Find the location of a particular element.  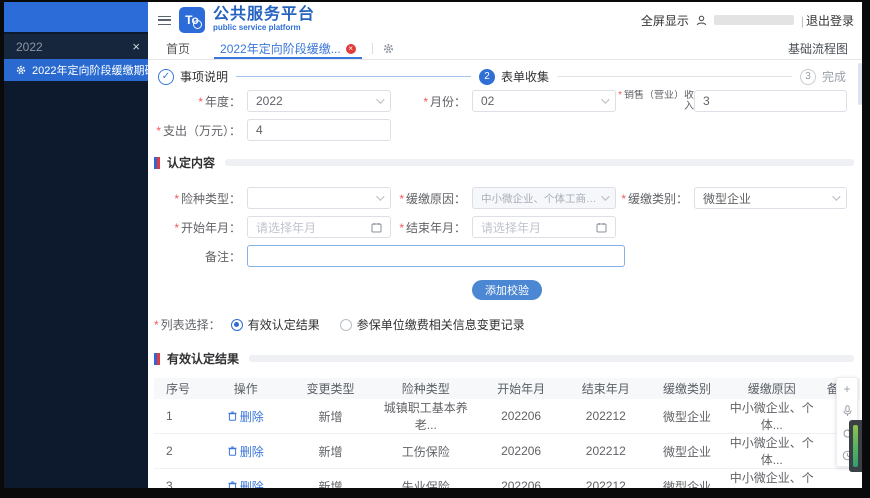

step-1: ✓ 事项说明 is located at coordinates (197, 76).